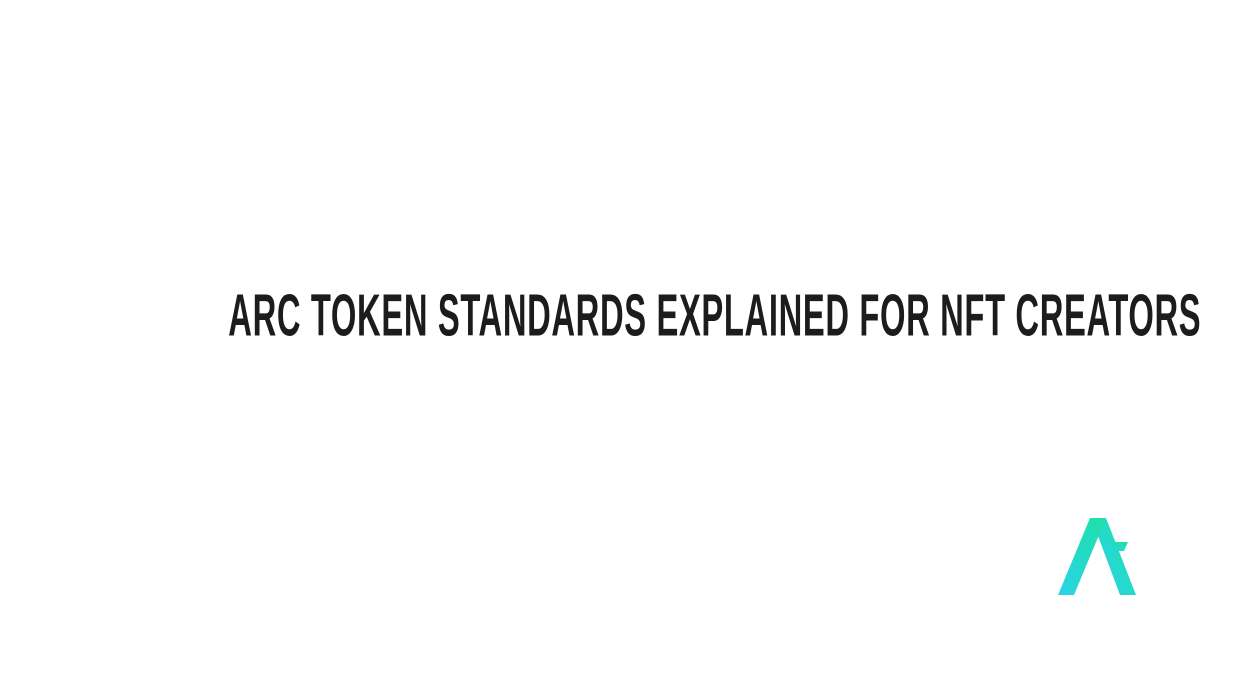  I want to click on algorand-logo-icon, so click(1097, 556).